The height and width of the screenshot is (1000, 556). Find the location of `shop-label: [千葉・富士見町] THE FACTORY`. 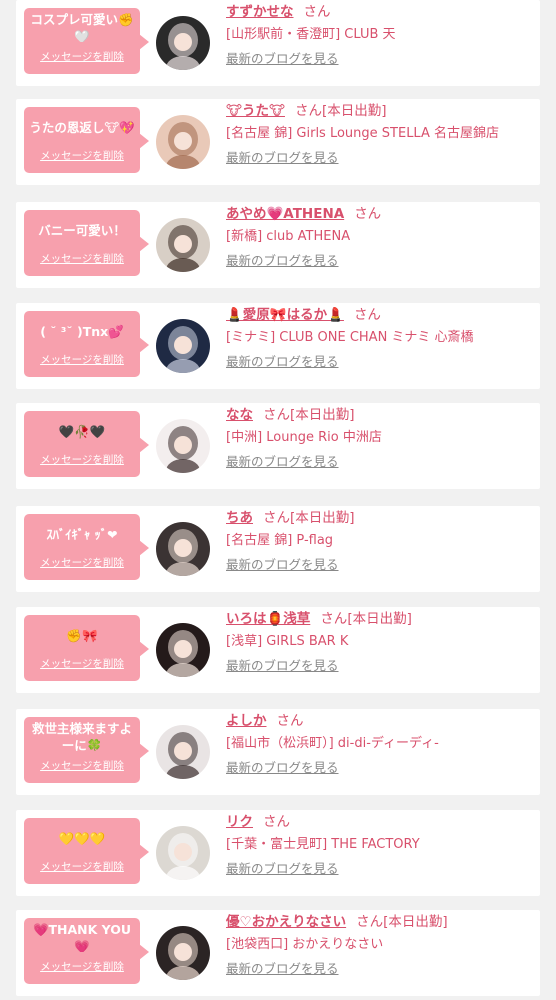

shop-label: [千葉・富士見町] THE FACTORY is located at coordinates (323, 844).